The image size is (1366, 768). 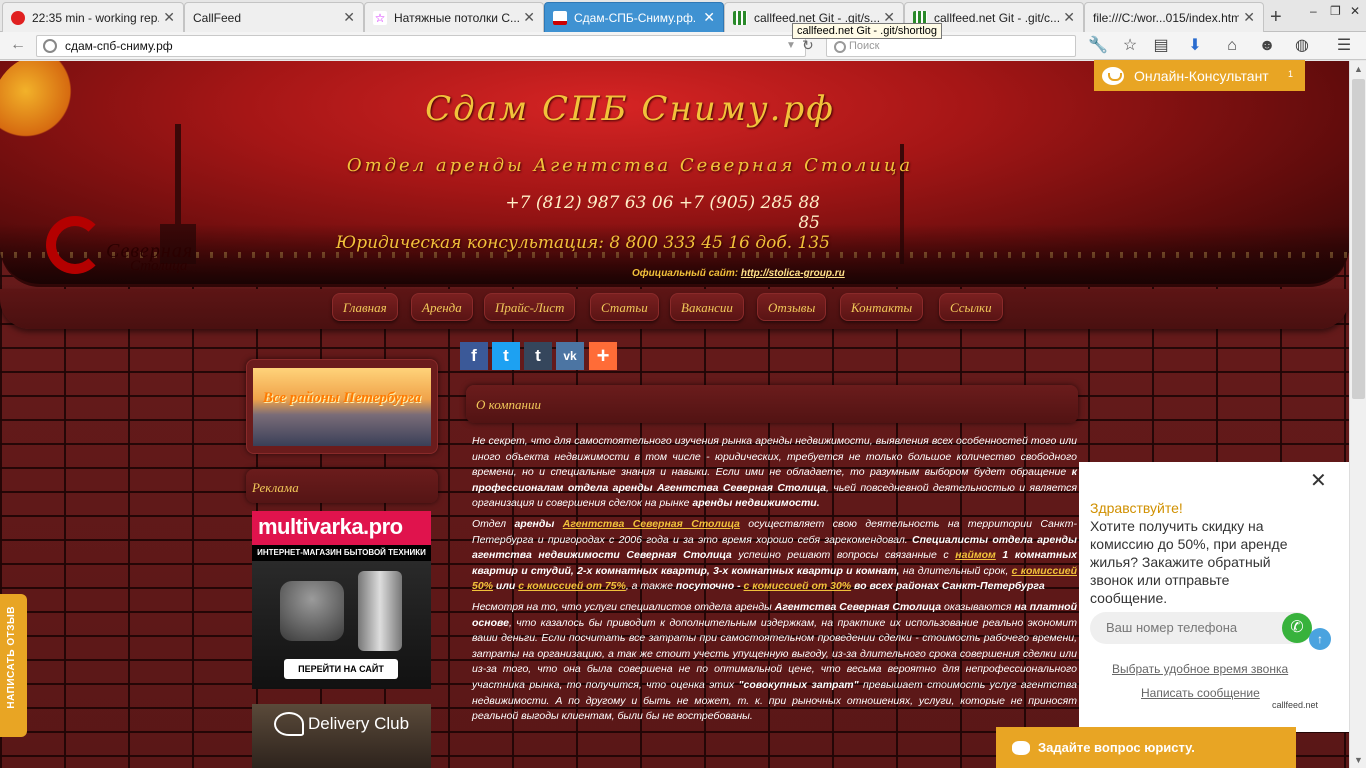 What do you see at coordinates (1355, 11) in the screenshot?
I see `window-close-icon: ✕` at bounding box center [1355, 11].